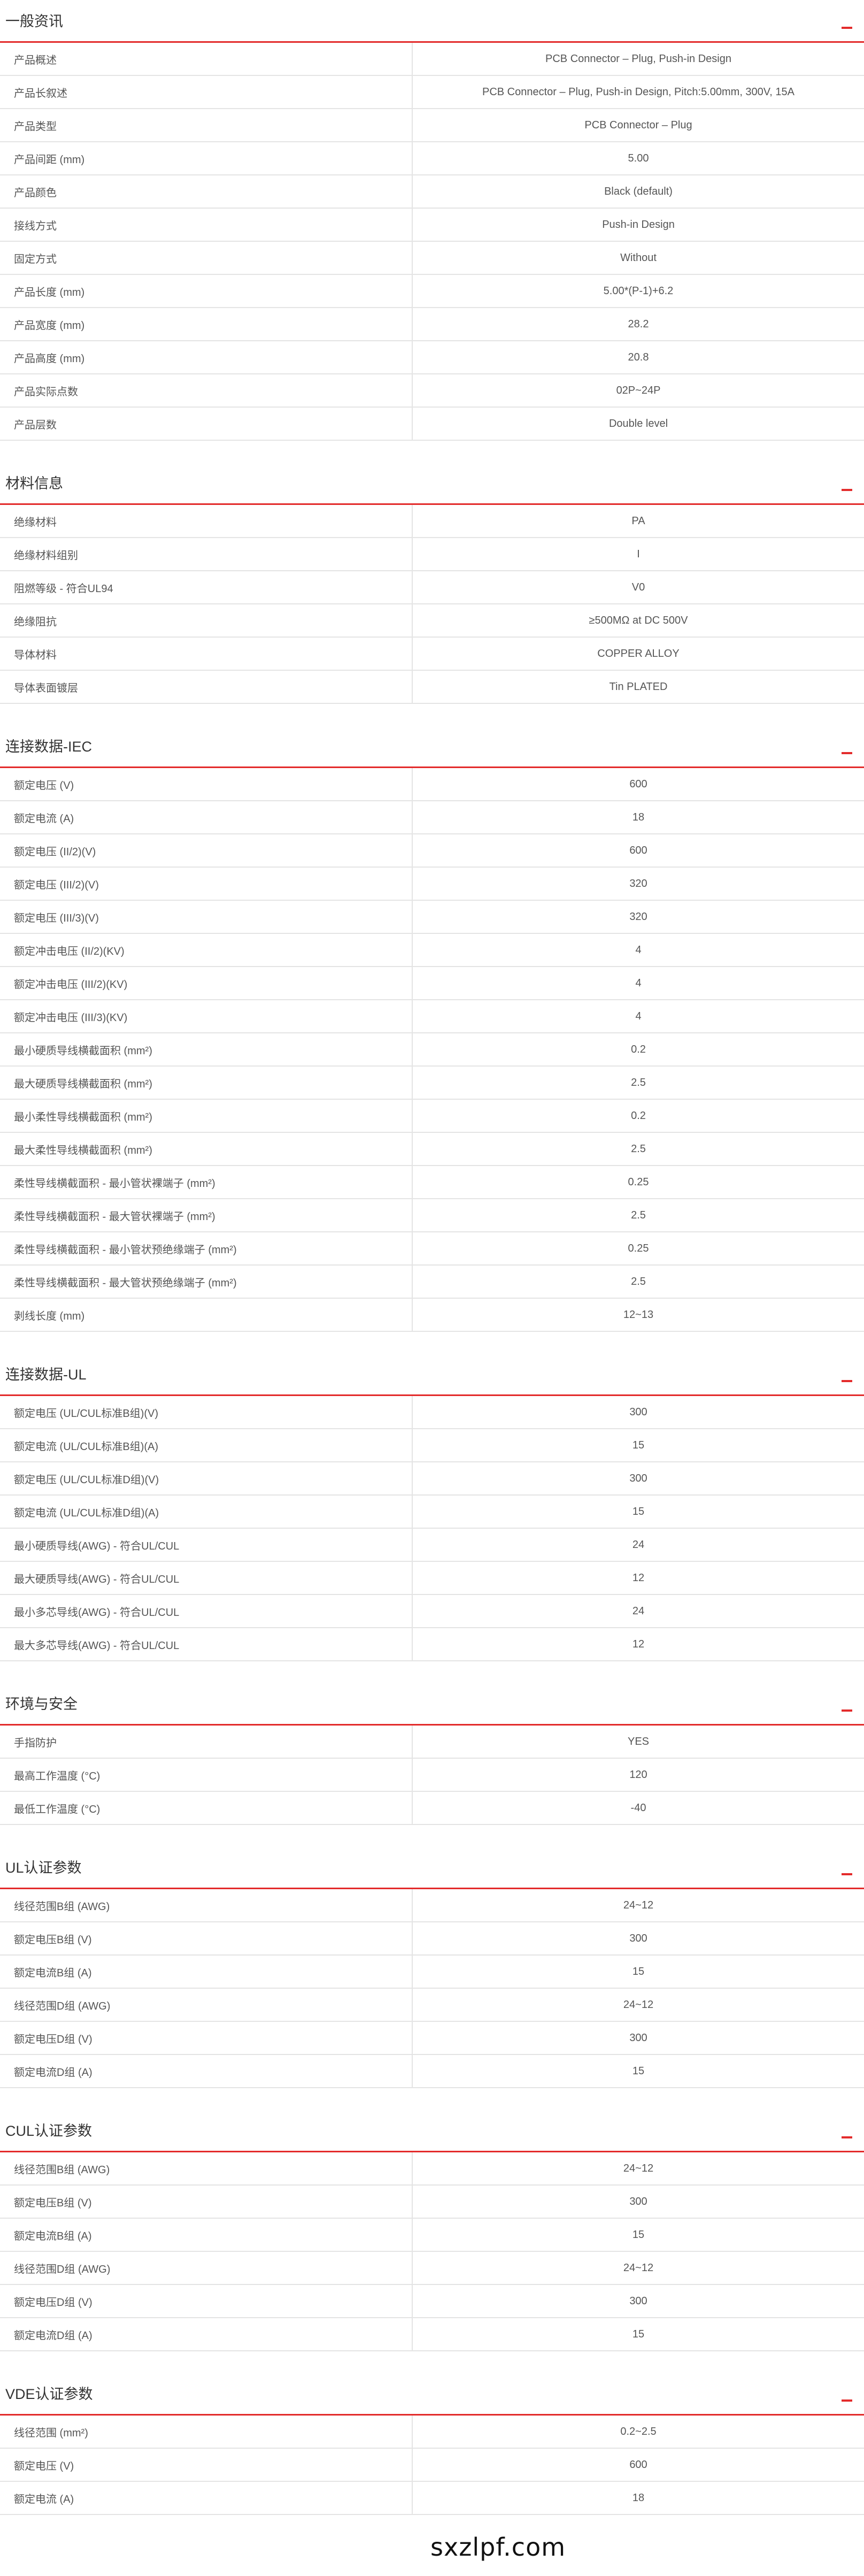 The height and width of the screenshot is (2576, 864). I want to click on table-row: 最小硬质导线横截面积 (mm²) 0.2, so click(432, 1050).